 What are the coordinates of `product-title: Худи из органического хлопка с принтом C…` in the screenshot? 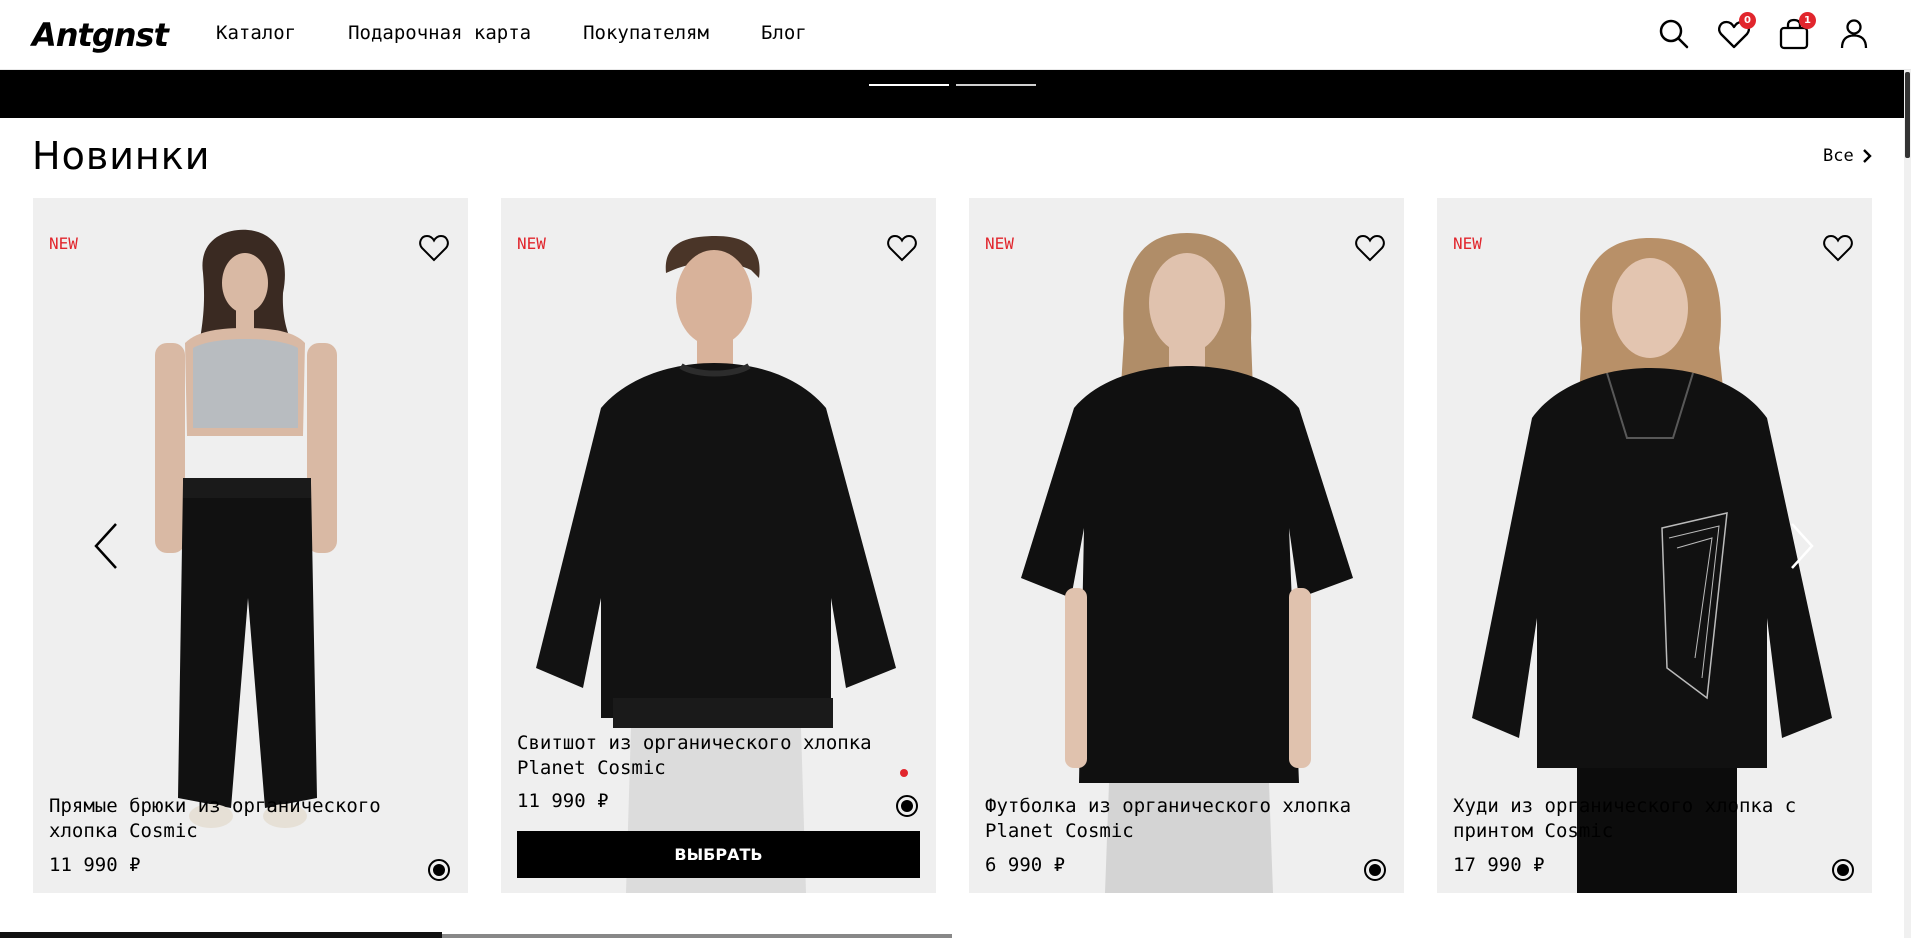 It's located at (1653, 819).